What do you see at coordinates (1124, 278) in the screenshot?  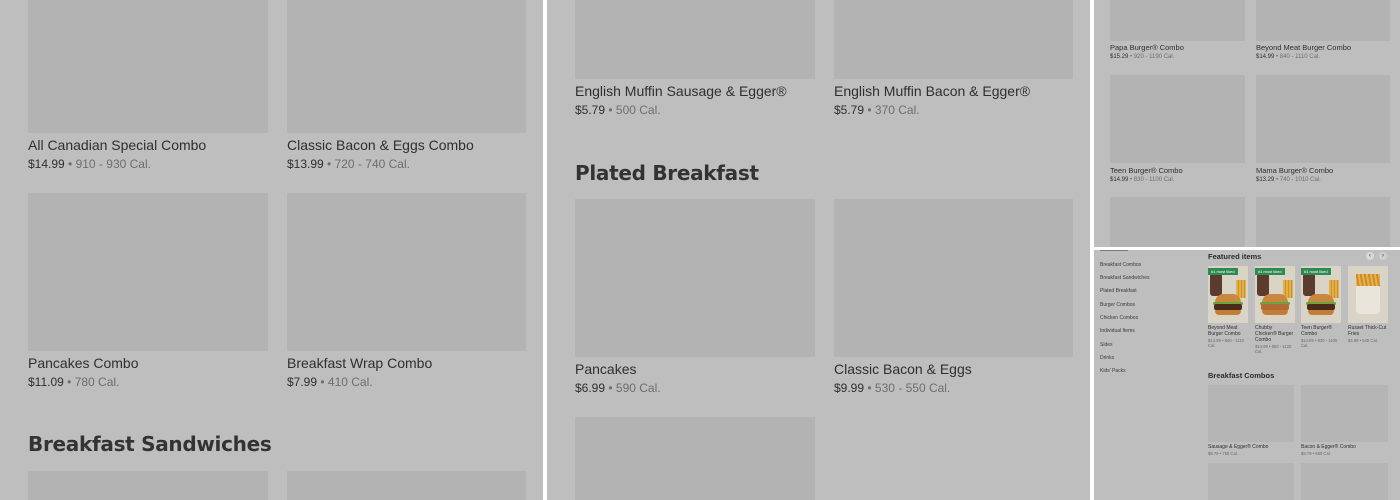 I see `category-link: Breakfast Sandwiches` at bounding box center [1124, 278].